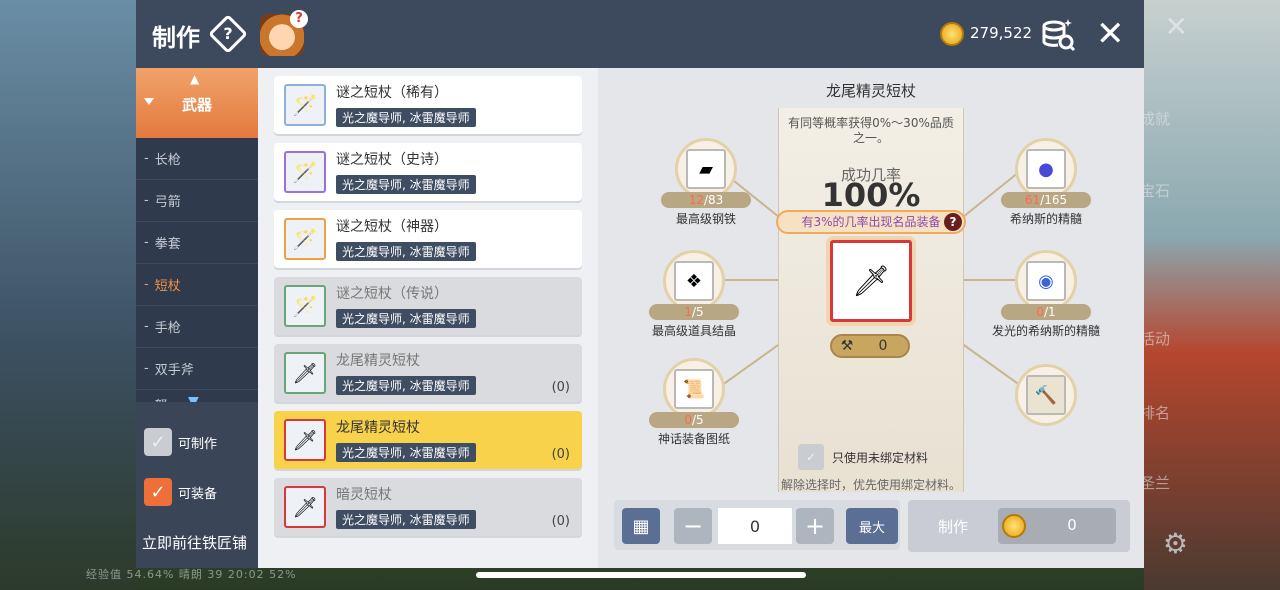  I want to click on material-slot: 📜 0/5 神话装备图纸, so click(694, 402).